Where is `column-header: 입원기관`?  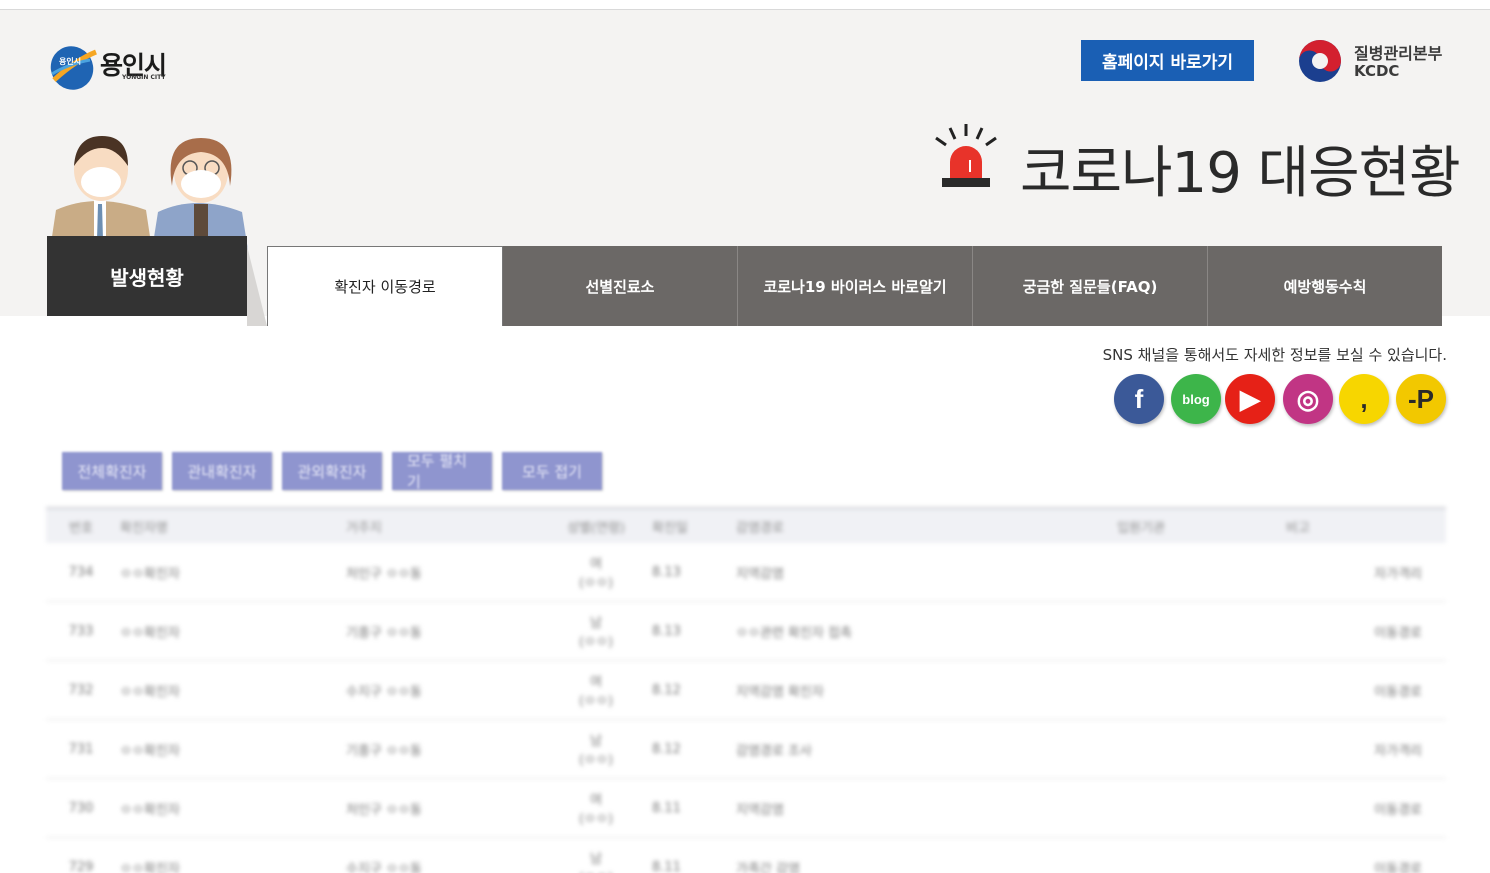
column-header: 입원기관 is located at coordinates (1141, 526).